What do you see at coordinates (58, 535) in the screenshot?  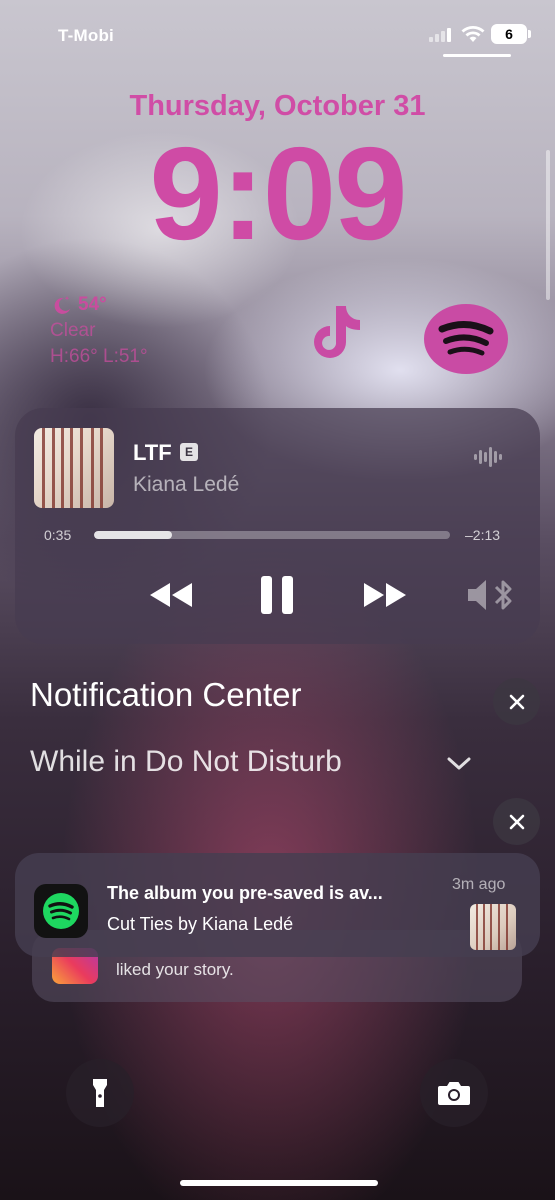 I see `elapsed-time: 0:35` at bounding box center [58, 535].